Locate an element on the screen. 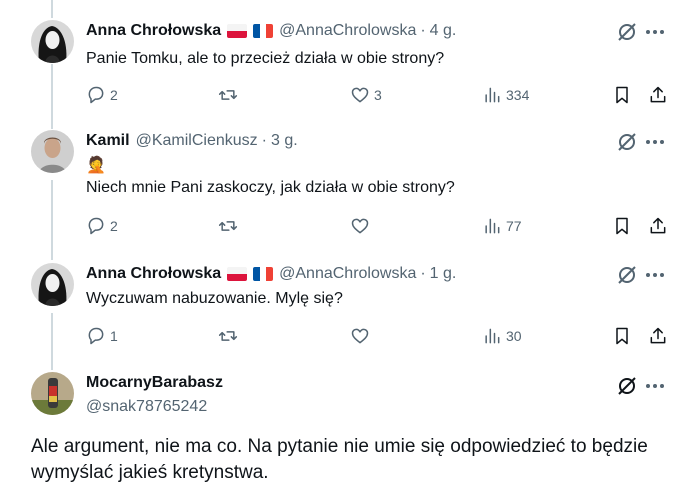 This screenshot has height=495, width=684. action-bar: 2 3 334 is located at coordinates (378, 95).